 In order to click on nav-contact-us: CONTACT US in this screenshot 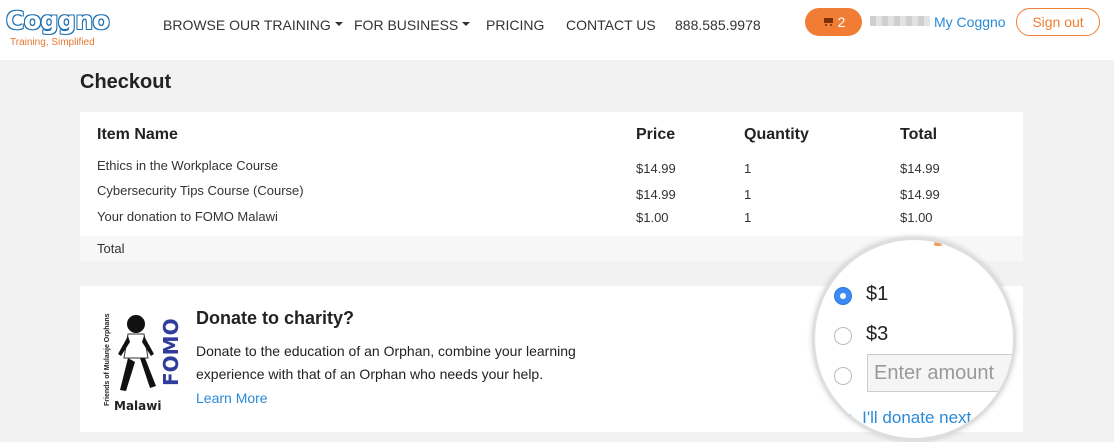, I will do `click(611, 25)`.